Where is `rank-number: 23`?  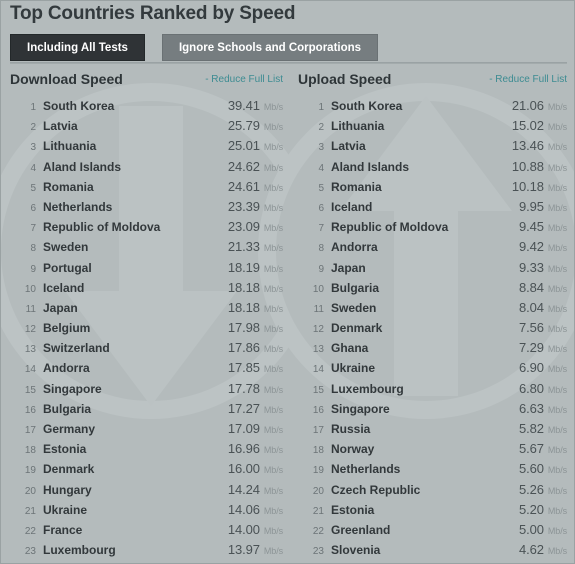 rank-number: 23 is located at coordinates (30, 552).